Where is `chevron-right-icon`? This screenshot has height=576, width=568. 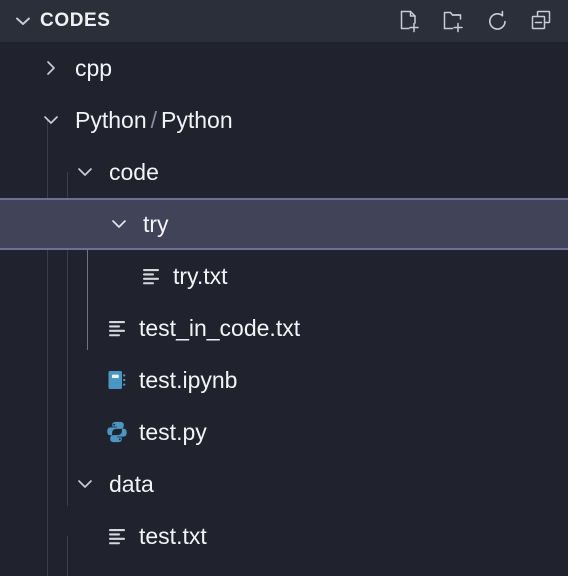 chevron-right-icon is located at coordinates (51, 68).